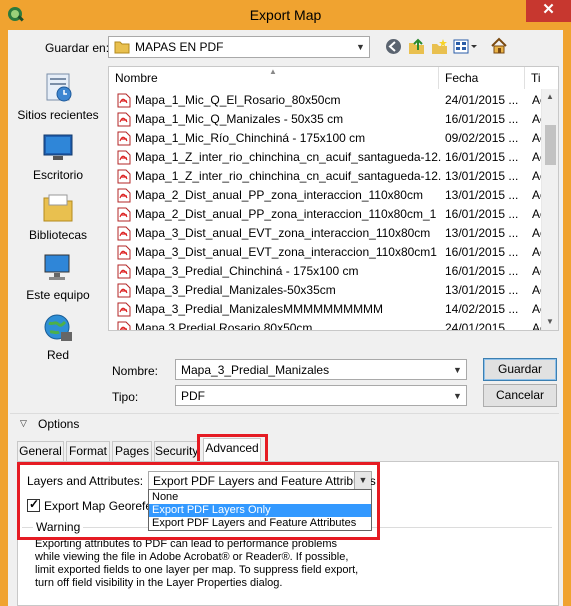 Image resolution: width=571 pixels, height=606 pixels. What do you see at coordinates (23, 423) in the screenshot?
I see `collapse-icon: ▽` at bounding box center [23, 423].